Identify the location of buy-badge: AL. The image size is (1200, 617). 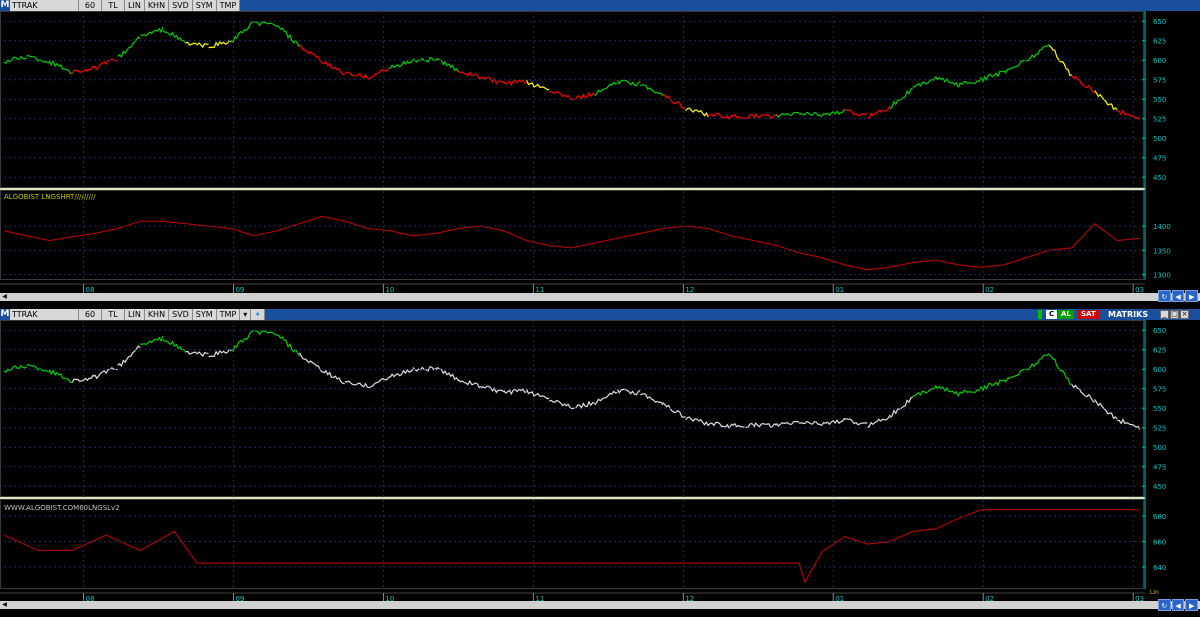
(1066, 314).